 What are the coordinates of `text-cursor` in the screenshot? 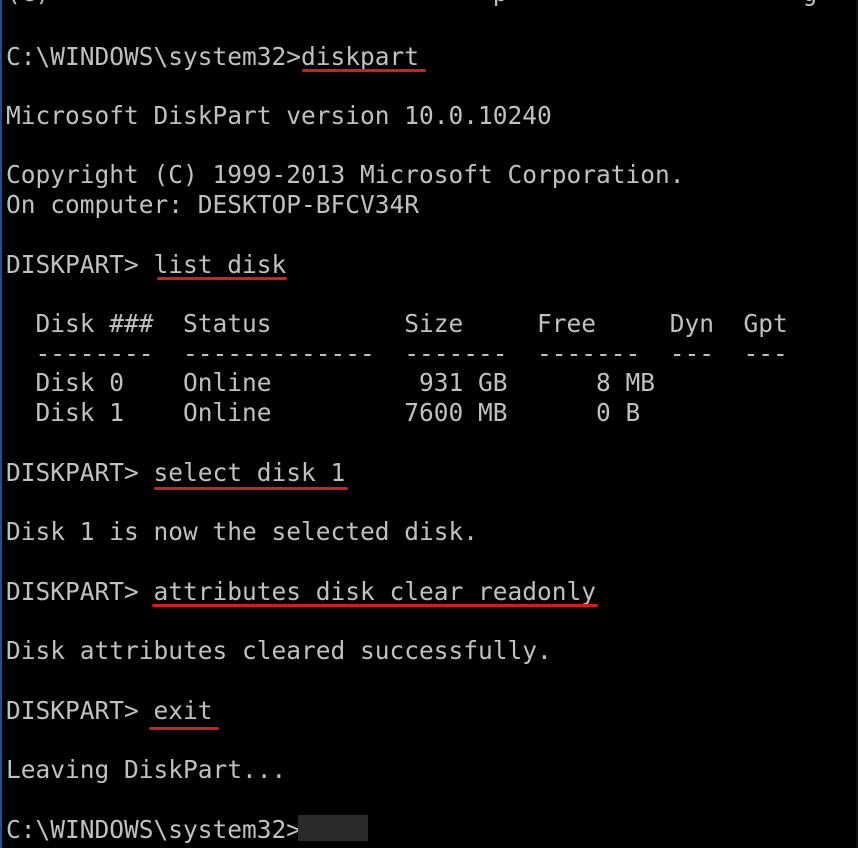 It's located at (333, 828).